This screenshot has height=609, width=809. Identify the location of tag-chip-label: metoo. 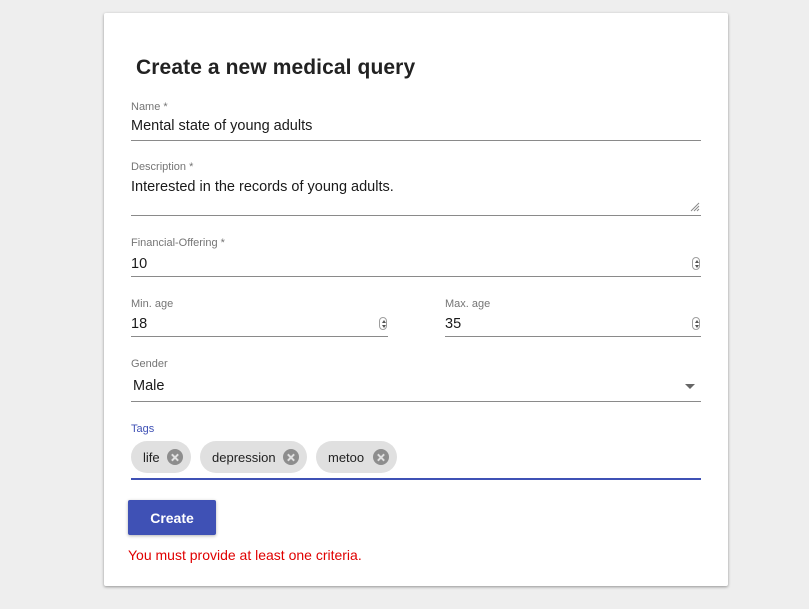
(346, 457).